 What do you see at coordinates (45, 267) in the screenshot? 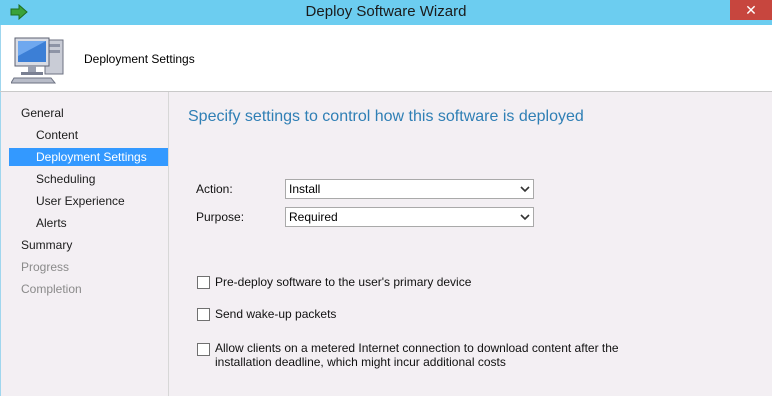
I see `nav-item-progress: Progress` at bounding box center [45, 267].